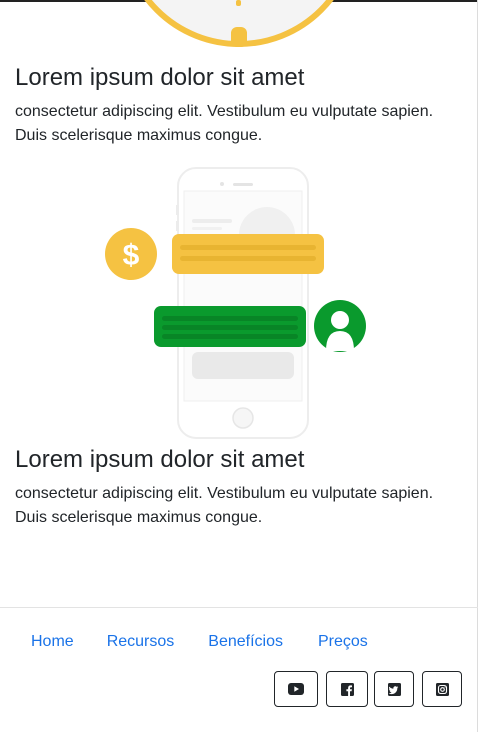  I want to click on footer-link-recursos: Recursos, so click(141, 642).